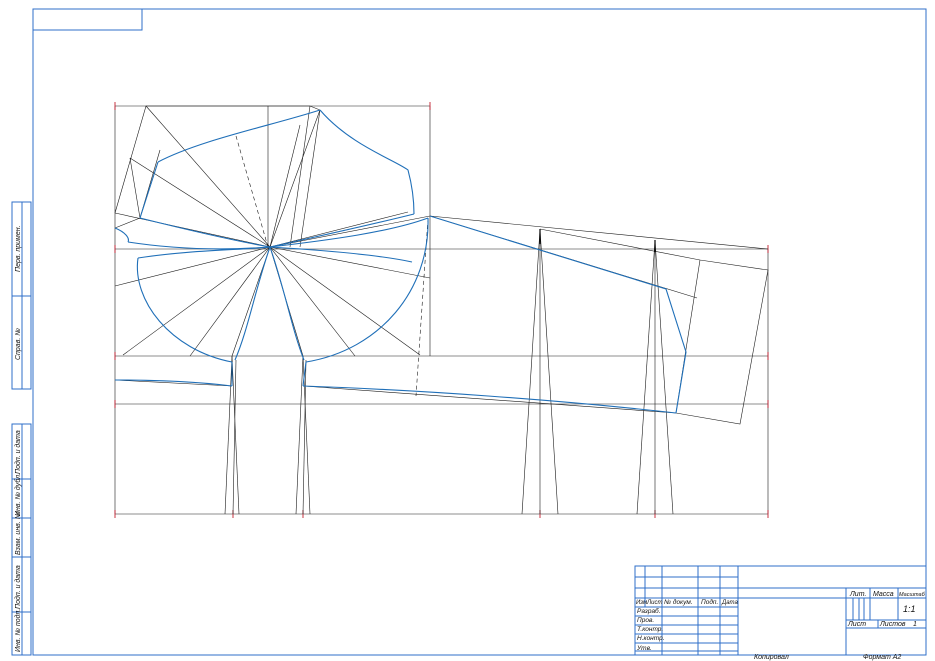 Image resolution: width=935 pixels, height=661 pixels. Describe the element at coordinates (678, 602) in the screenshot. I see `col-doc: № докум.` at that location.